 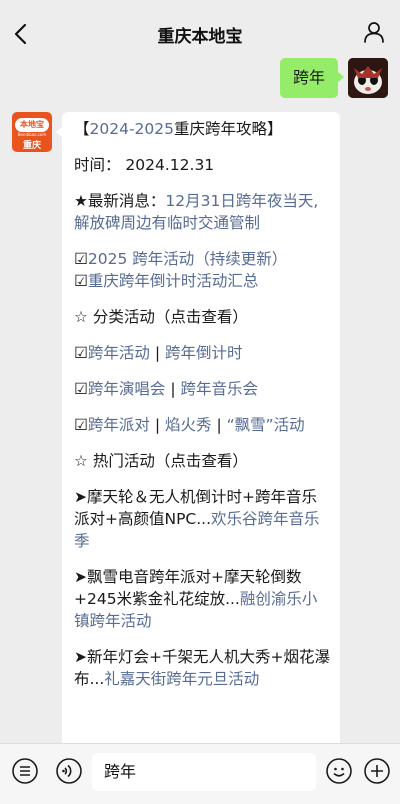 I want to click on voice-icon, so click(x=69, y=771).